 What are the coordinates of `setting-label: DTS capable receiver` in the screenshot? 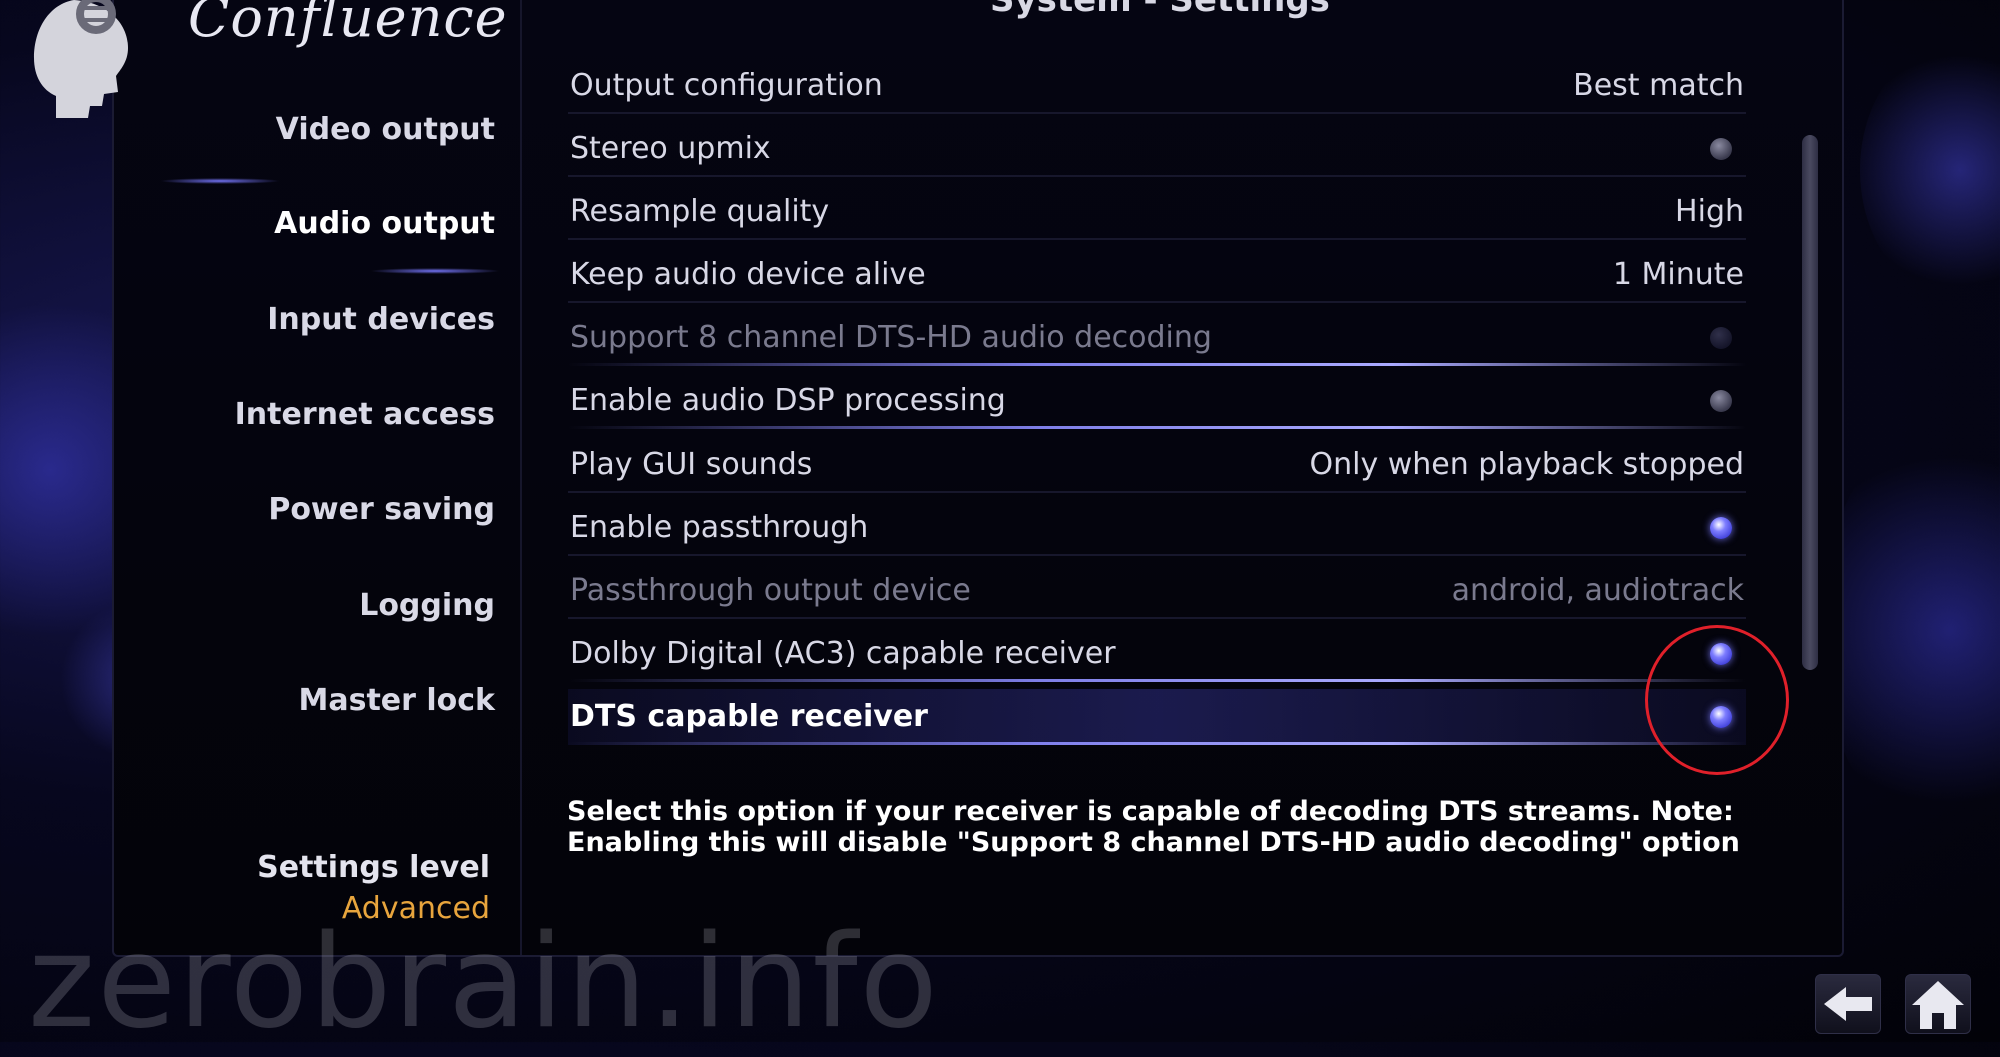 It's located at (749, 716).